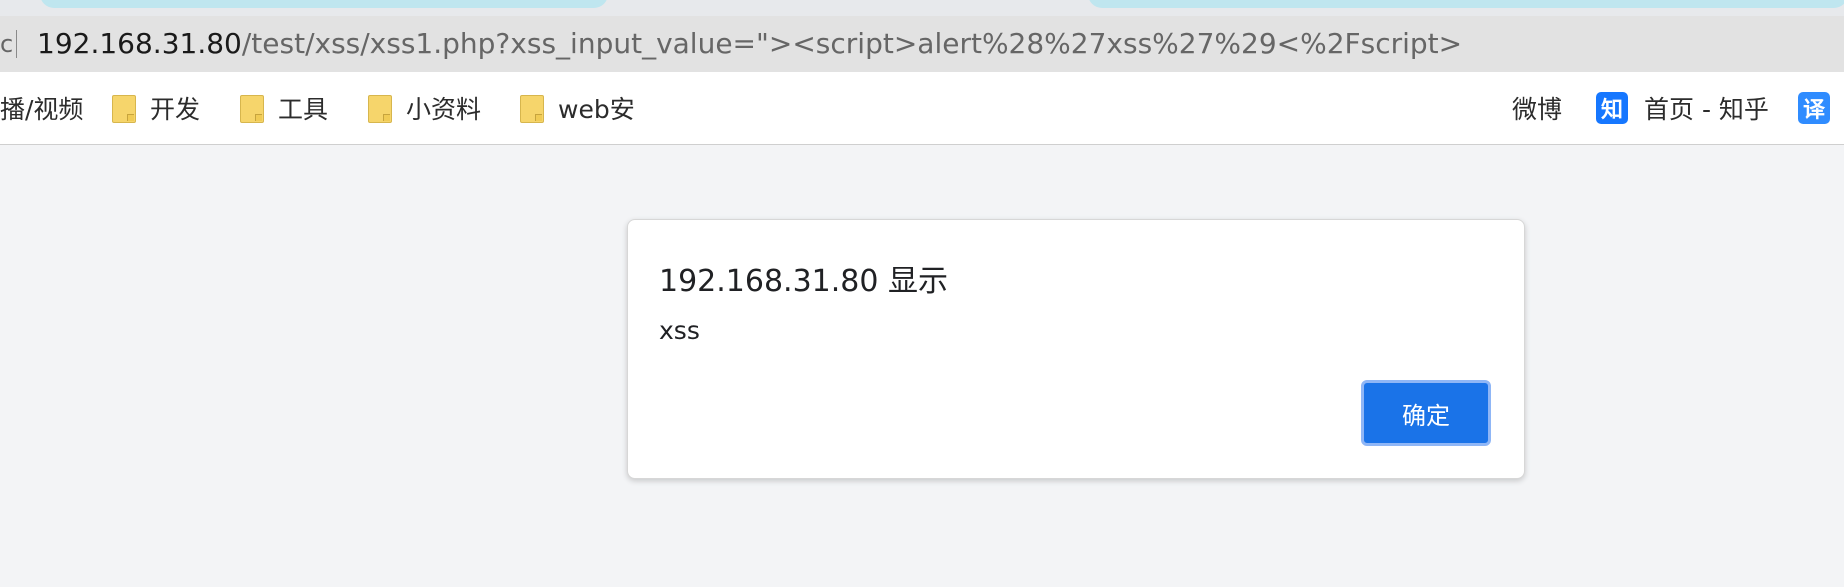 This screenshot has height=587, width=1844. Describe the element at coordinates (324, 4) in the screenshot. I see `tab-edge-left` at that location.